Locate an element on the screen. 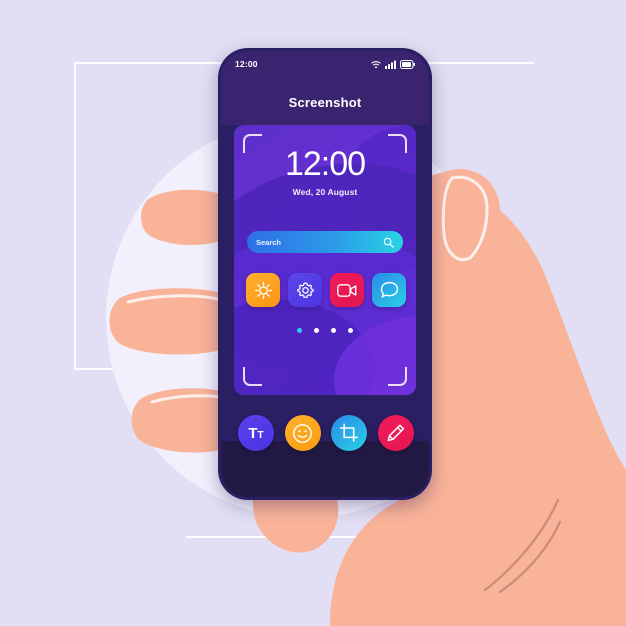 This screenshot has height=626, width=626. screenshot-preview-card: 12:00 Wed, 20 August Search is located at coordinates (325, 260).